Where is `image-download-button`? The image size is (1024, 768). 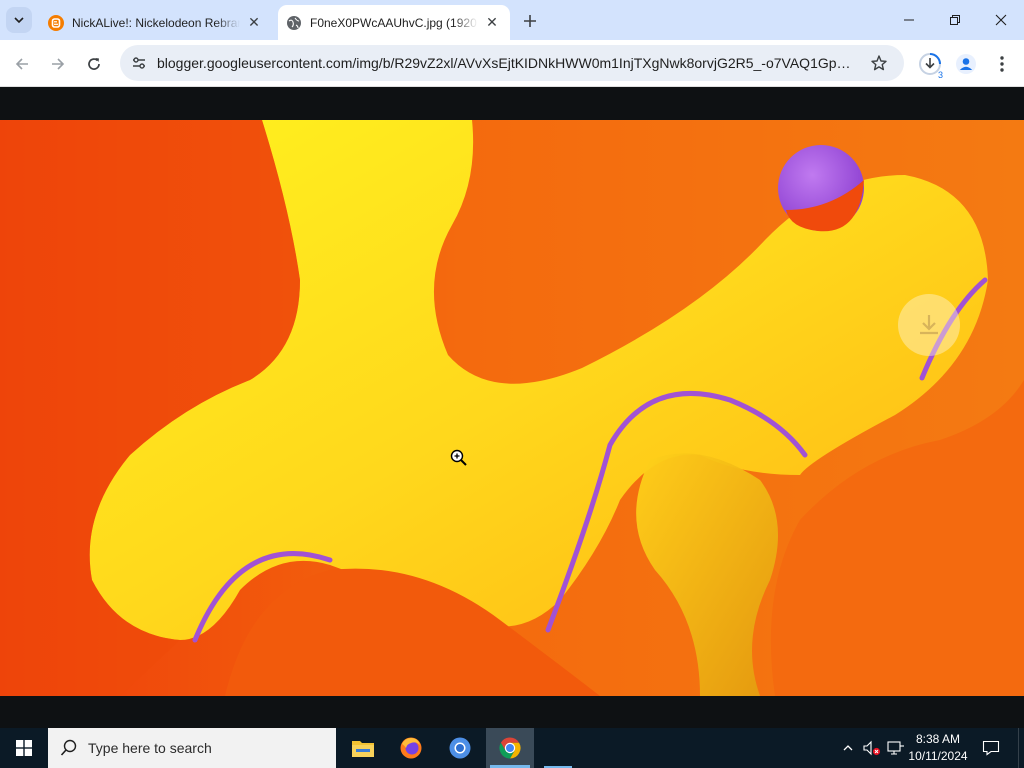 image-download-button is located at coordinates (929, 325).